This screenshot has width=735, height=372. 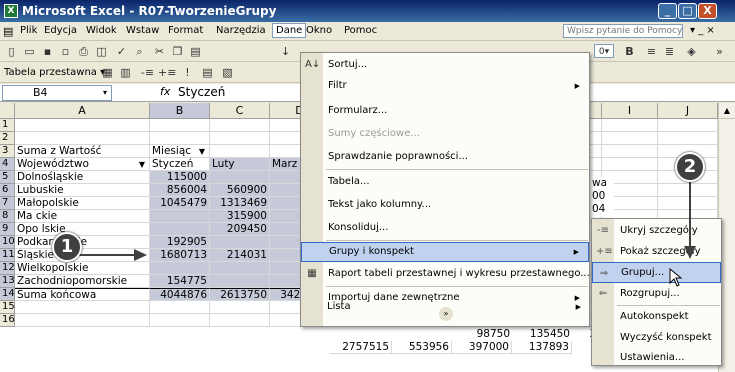 I want to click on sheet-cell: 856004, so click(x=180, y=190).